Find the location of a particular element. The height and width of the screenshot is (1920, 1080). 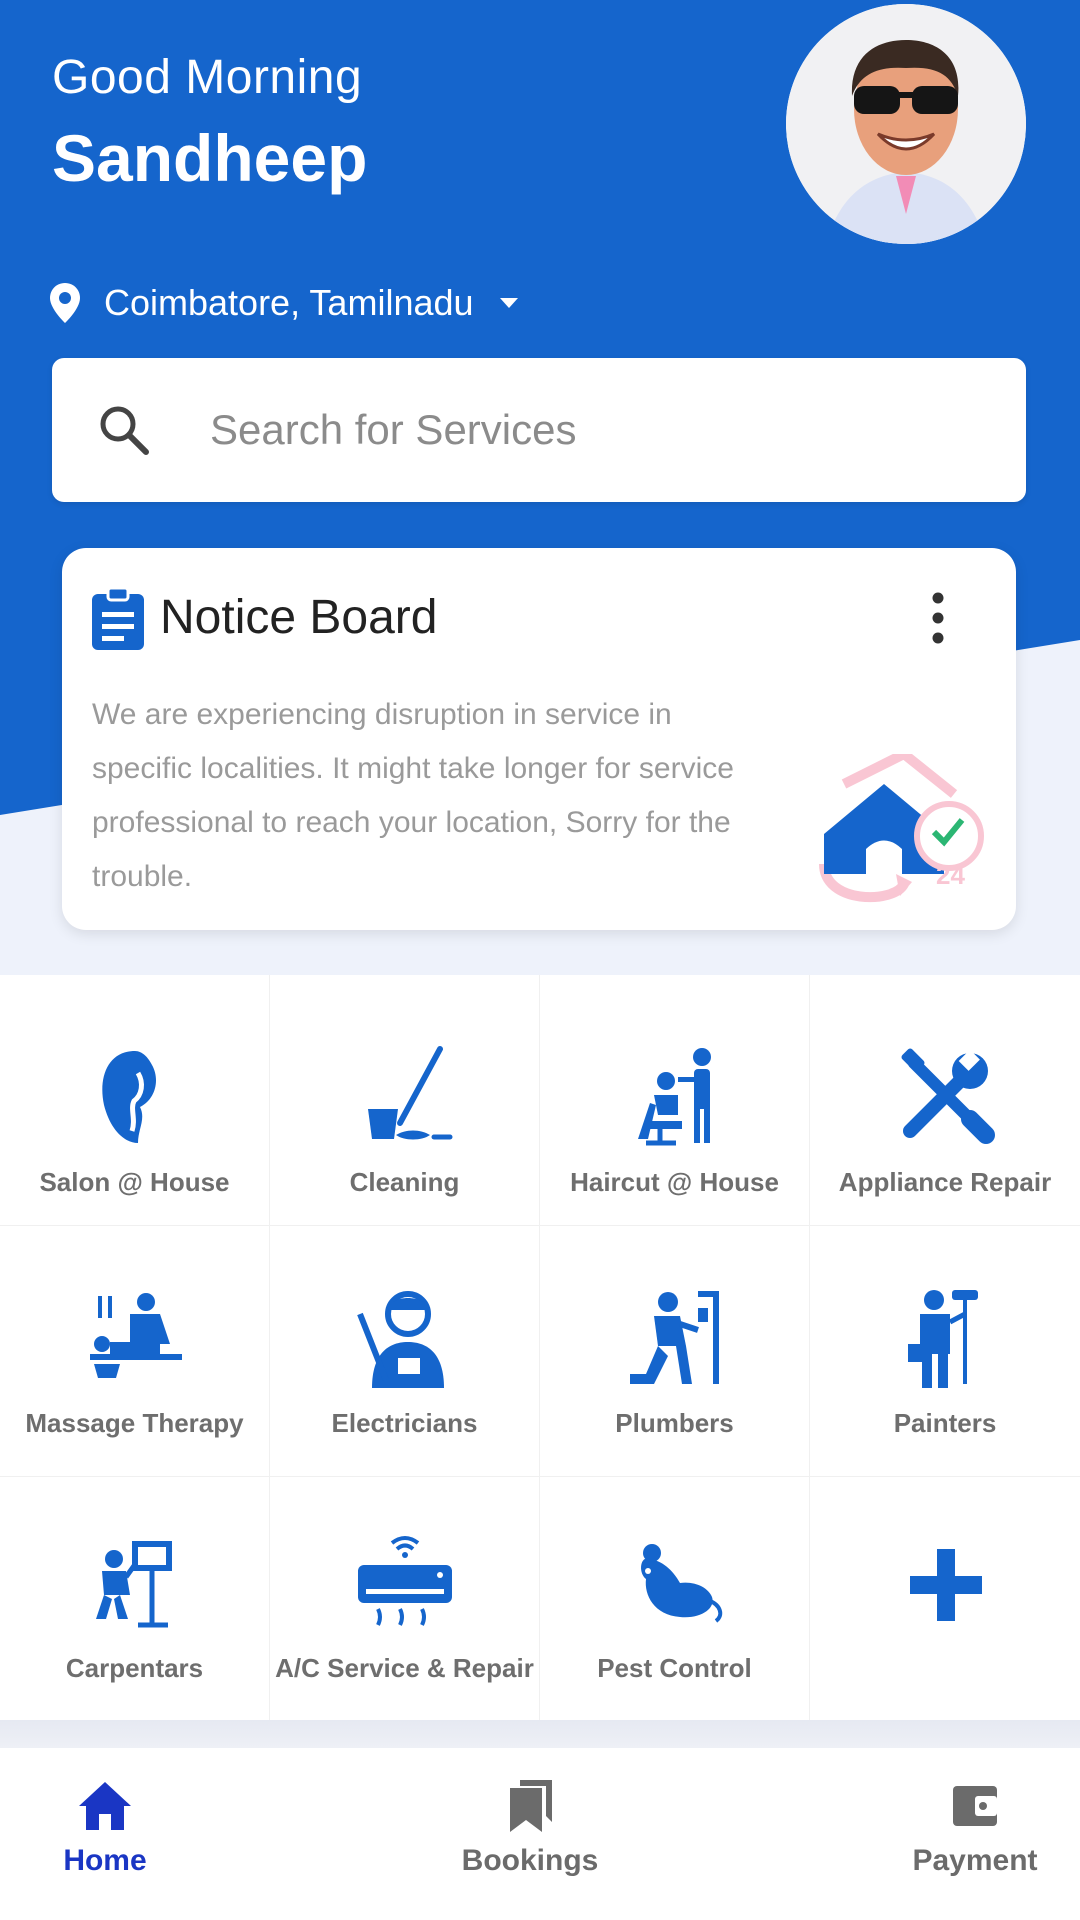

service-label: Massage Therapy is located at coordinates (134, 1423).